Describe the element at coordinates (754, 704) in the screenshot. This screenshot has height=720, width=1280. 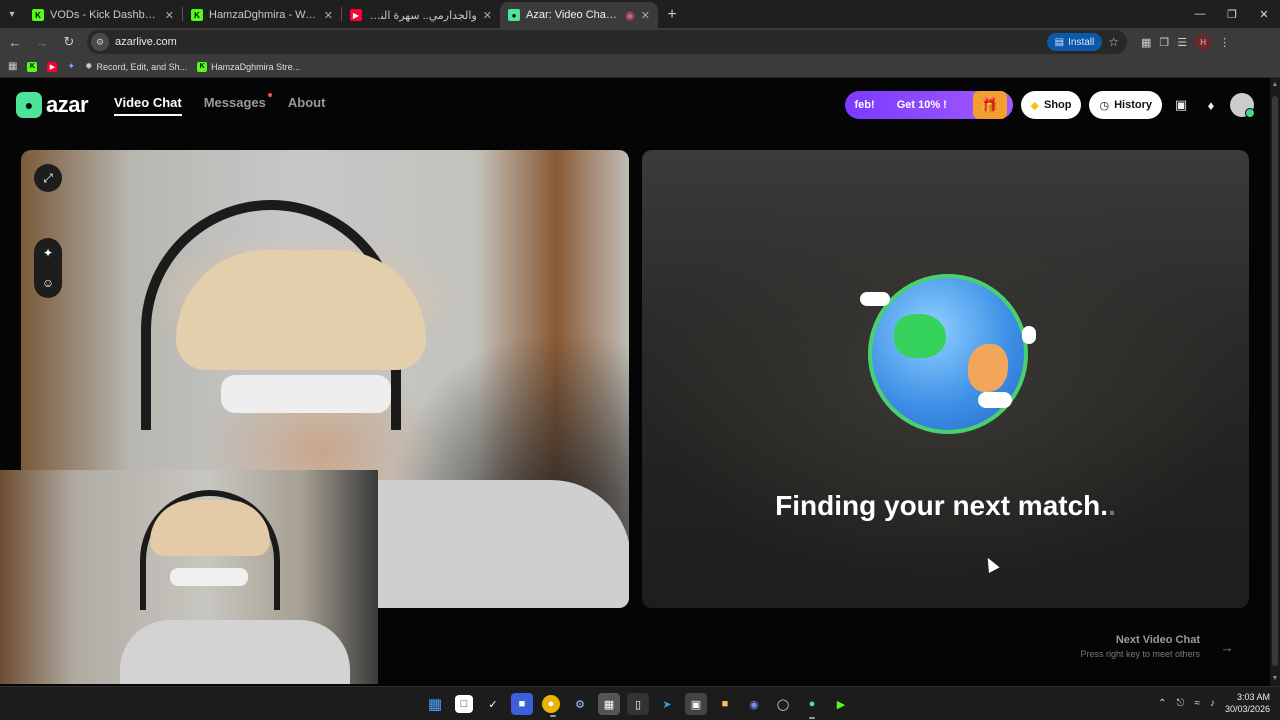
I see `discord-icon: ◉` at that location.